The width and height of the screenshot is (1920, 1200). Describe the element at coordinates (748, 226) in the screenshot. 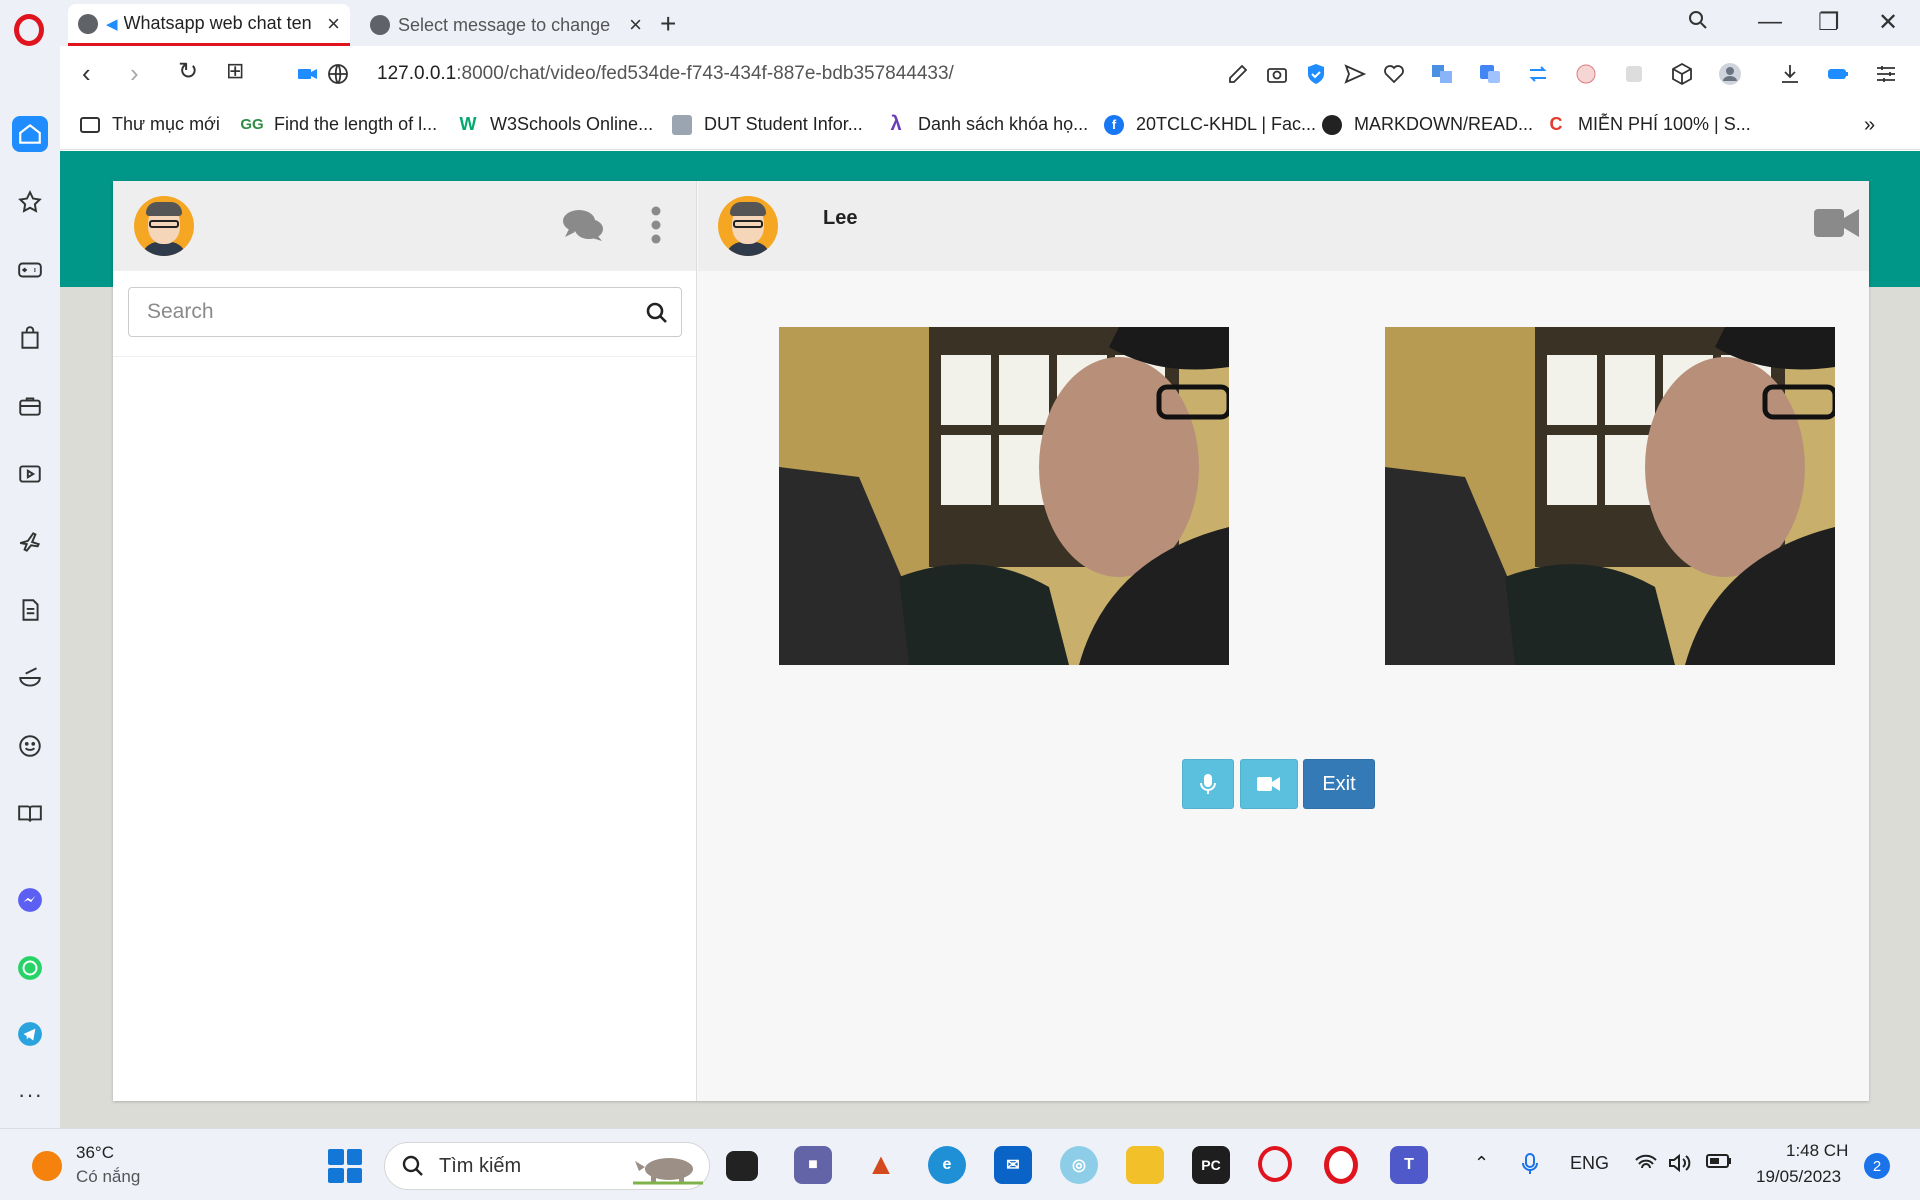

I see `contact-avatar` at that location.